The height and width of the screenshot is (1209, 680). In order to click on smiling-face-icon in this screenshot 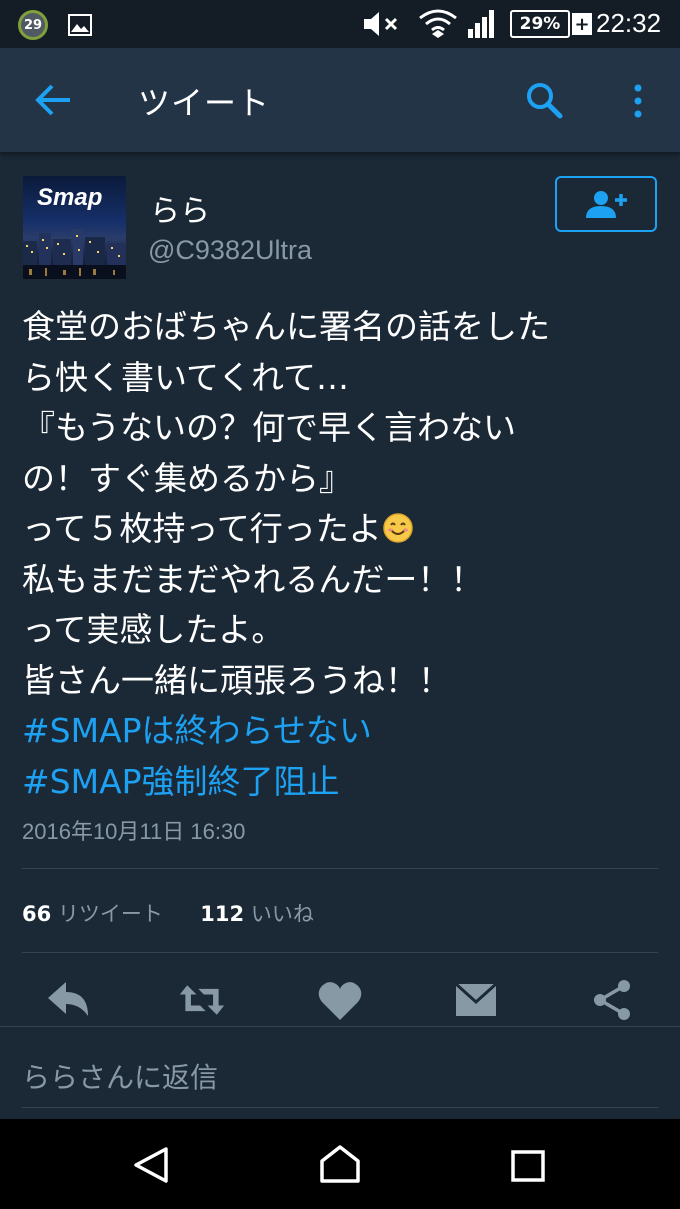, I will do `click(397, 528)`.